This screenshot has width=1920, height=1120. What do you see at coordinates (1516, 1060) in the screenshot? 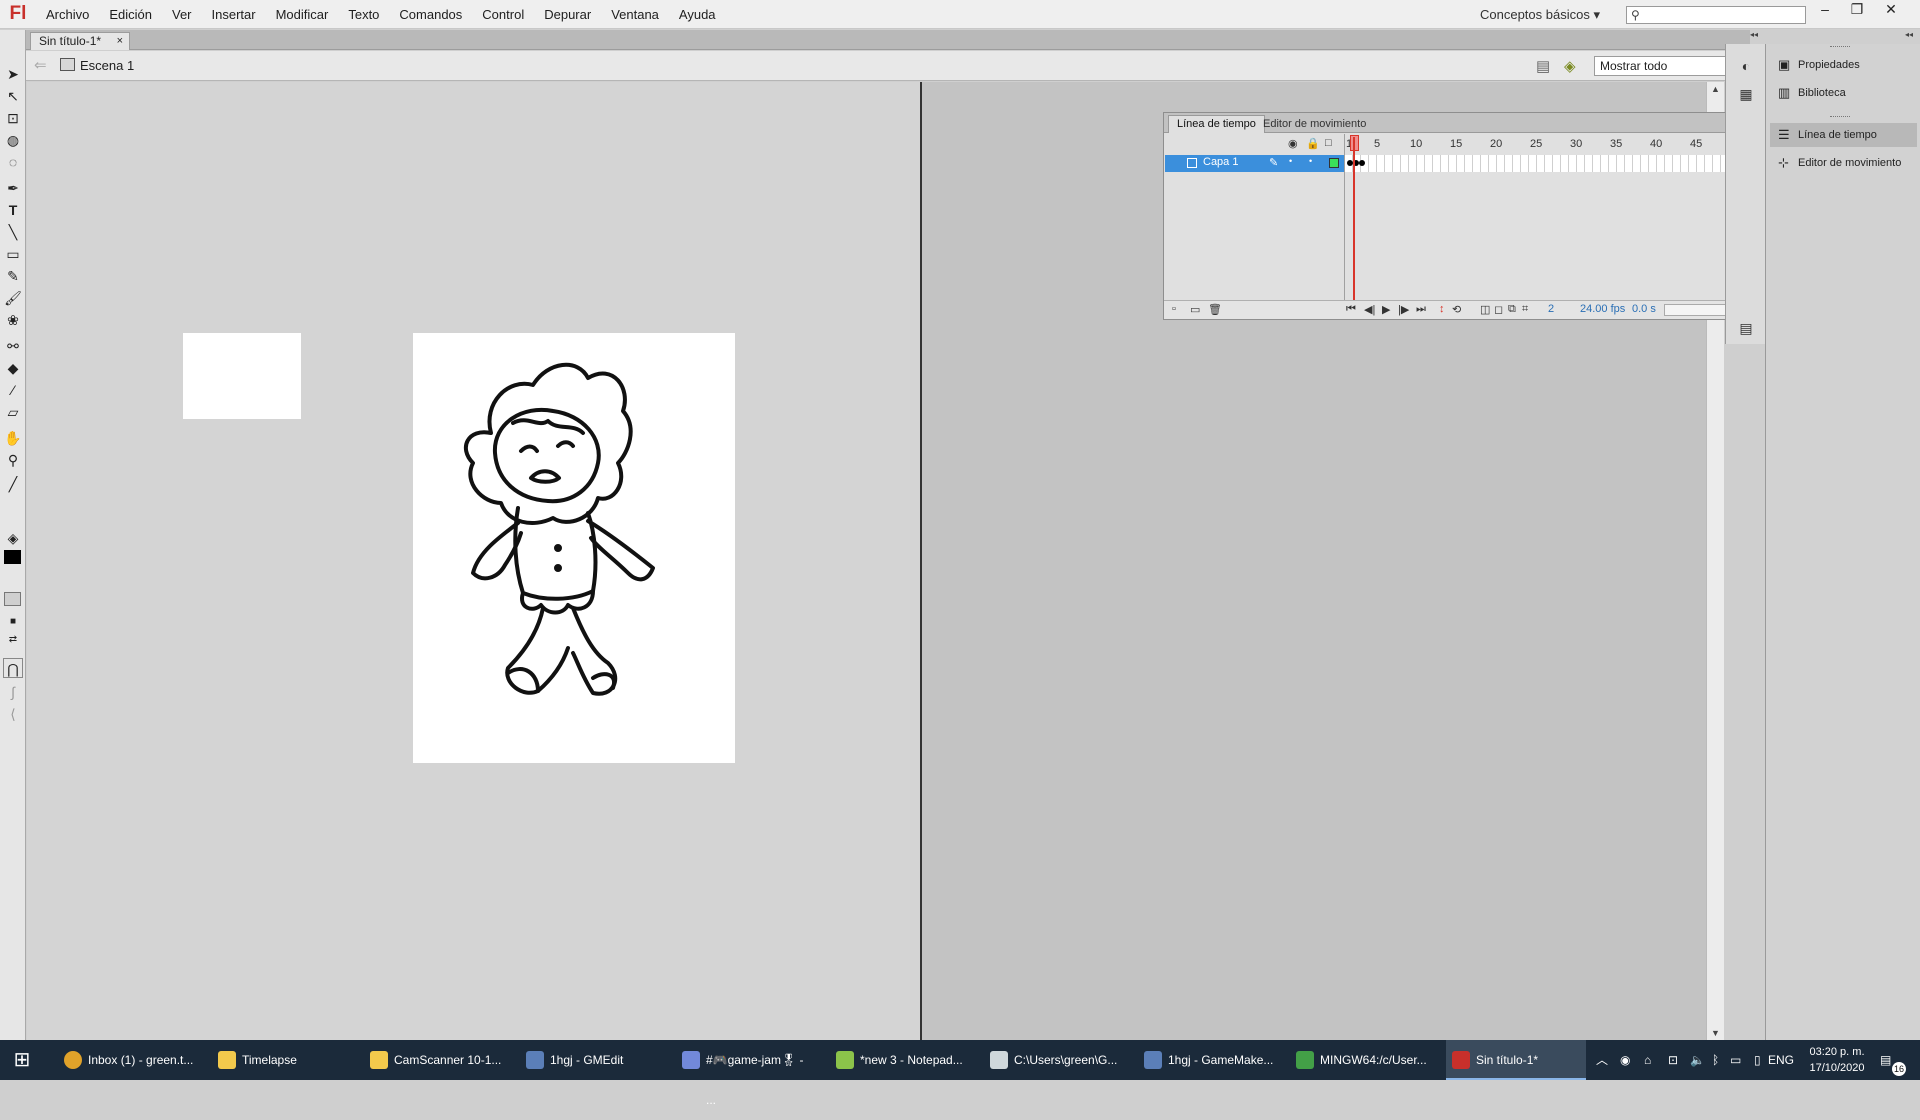
I see `taskbar-item-flash: Sin título-1*` at bounding box center [1516, 1060].